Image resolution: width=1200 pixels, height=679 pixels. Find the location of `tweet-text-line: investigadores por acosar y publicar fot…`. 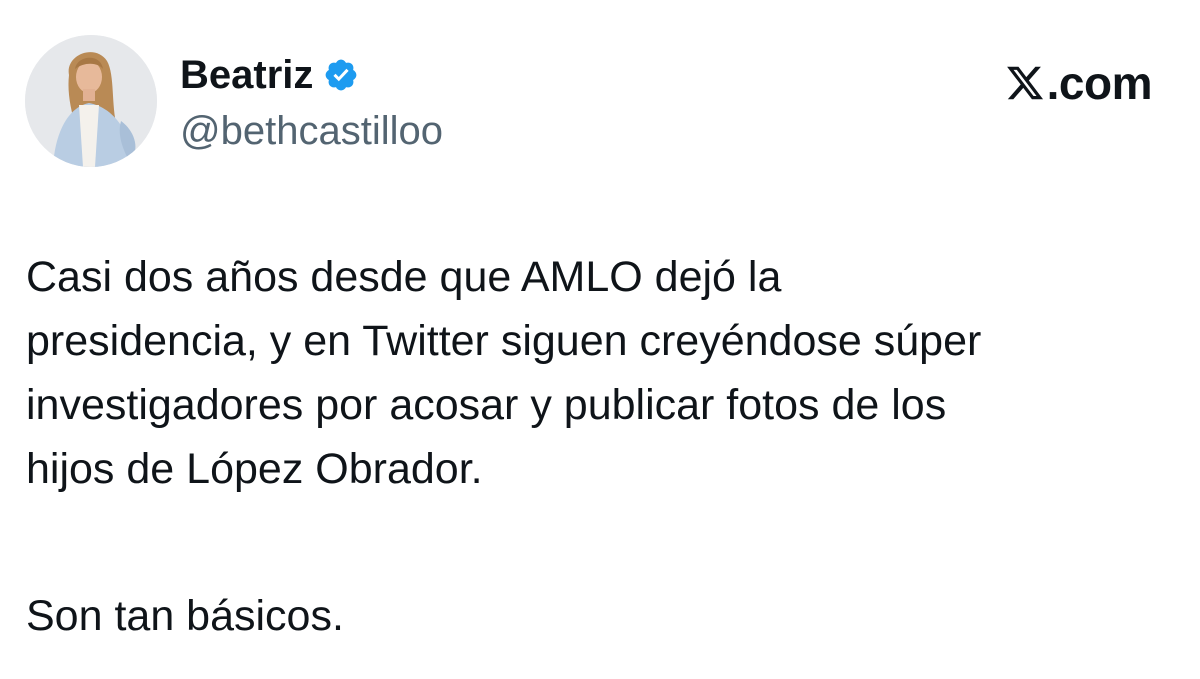

tweet-text-line: investigadores por acosar y publicar fot… is located at coordinates (486, 405).